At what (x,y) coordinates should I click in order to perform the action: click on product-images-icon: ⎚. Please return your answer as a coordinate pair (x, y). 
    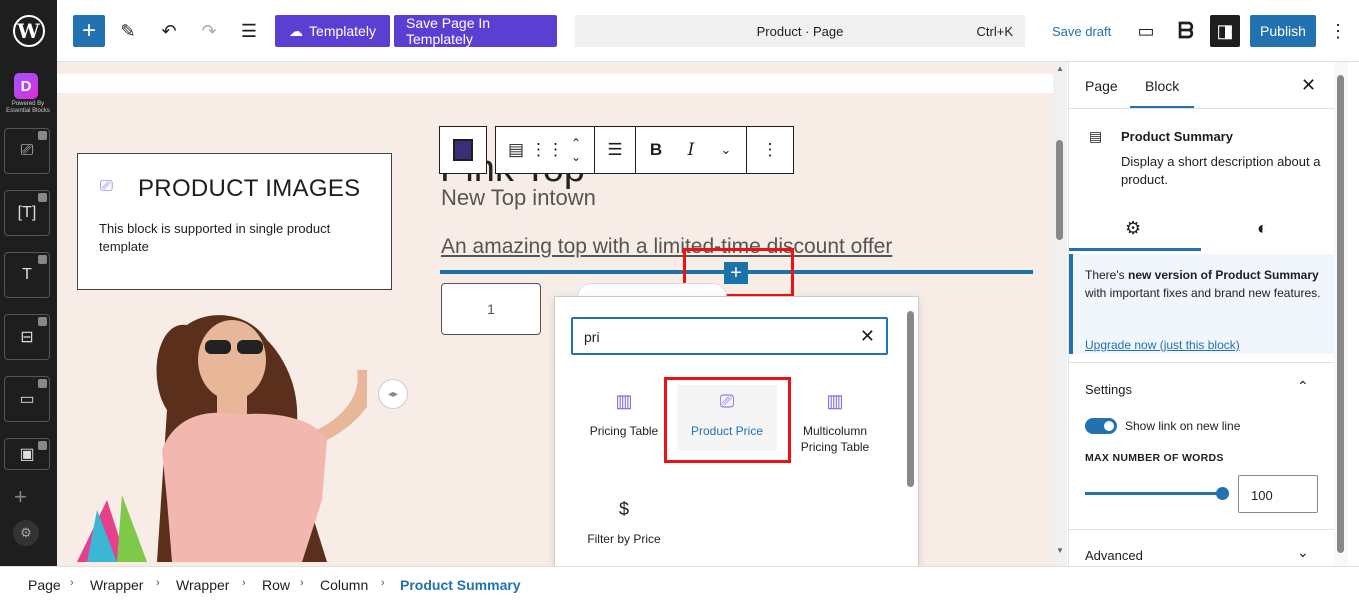
    Looking at the image, I should click on (106, 186).